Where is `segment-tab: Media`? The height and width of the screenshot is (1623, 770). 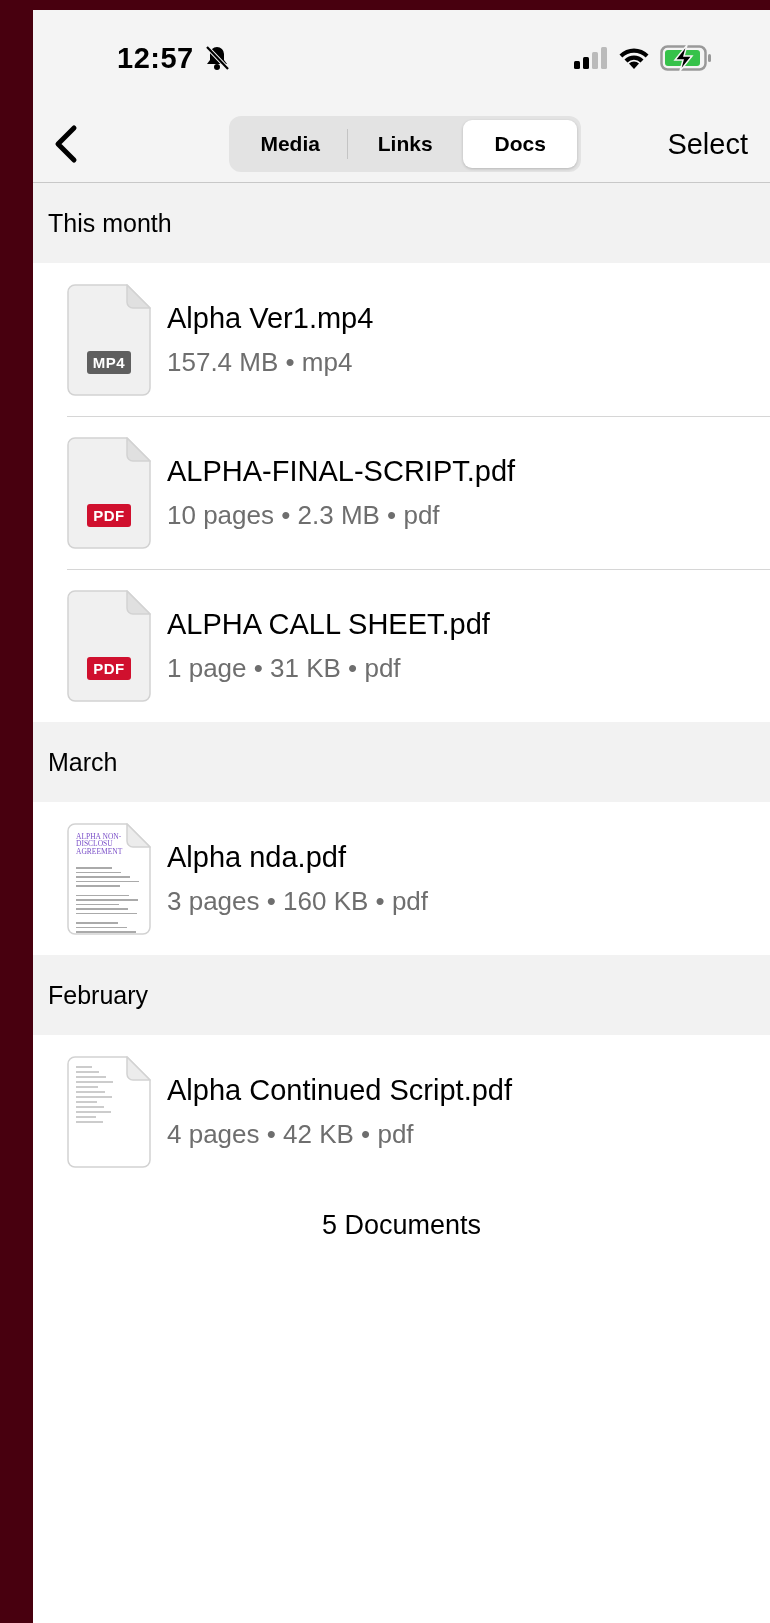 segment-tab: Media is located at coordinates (290, 144).